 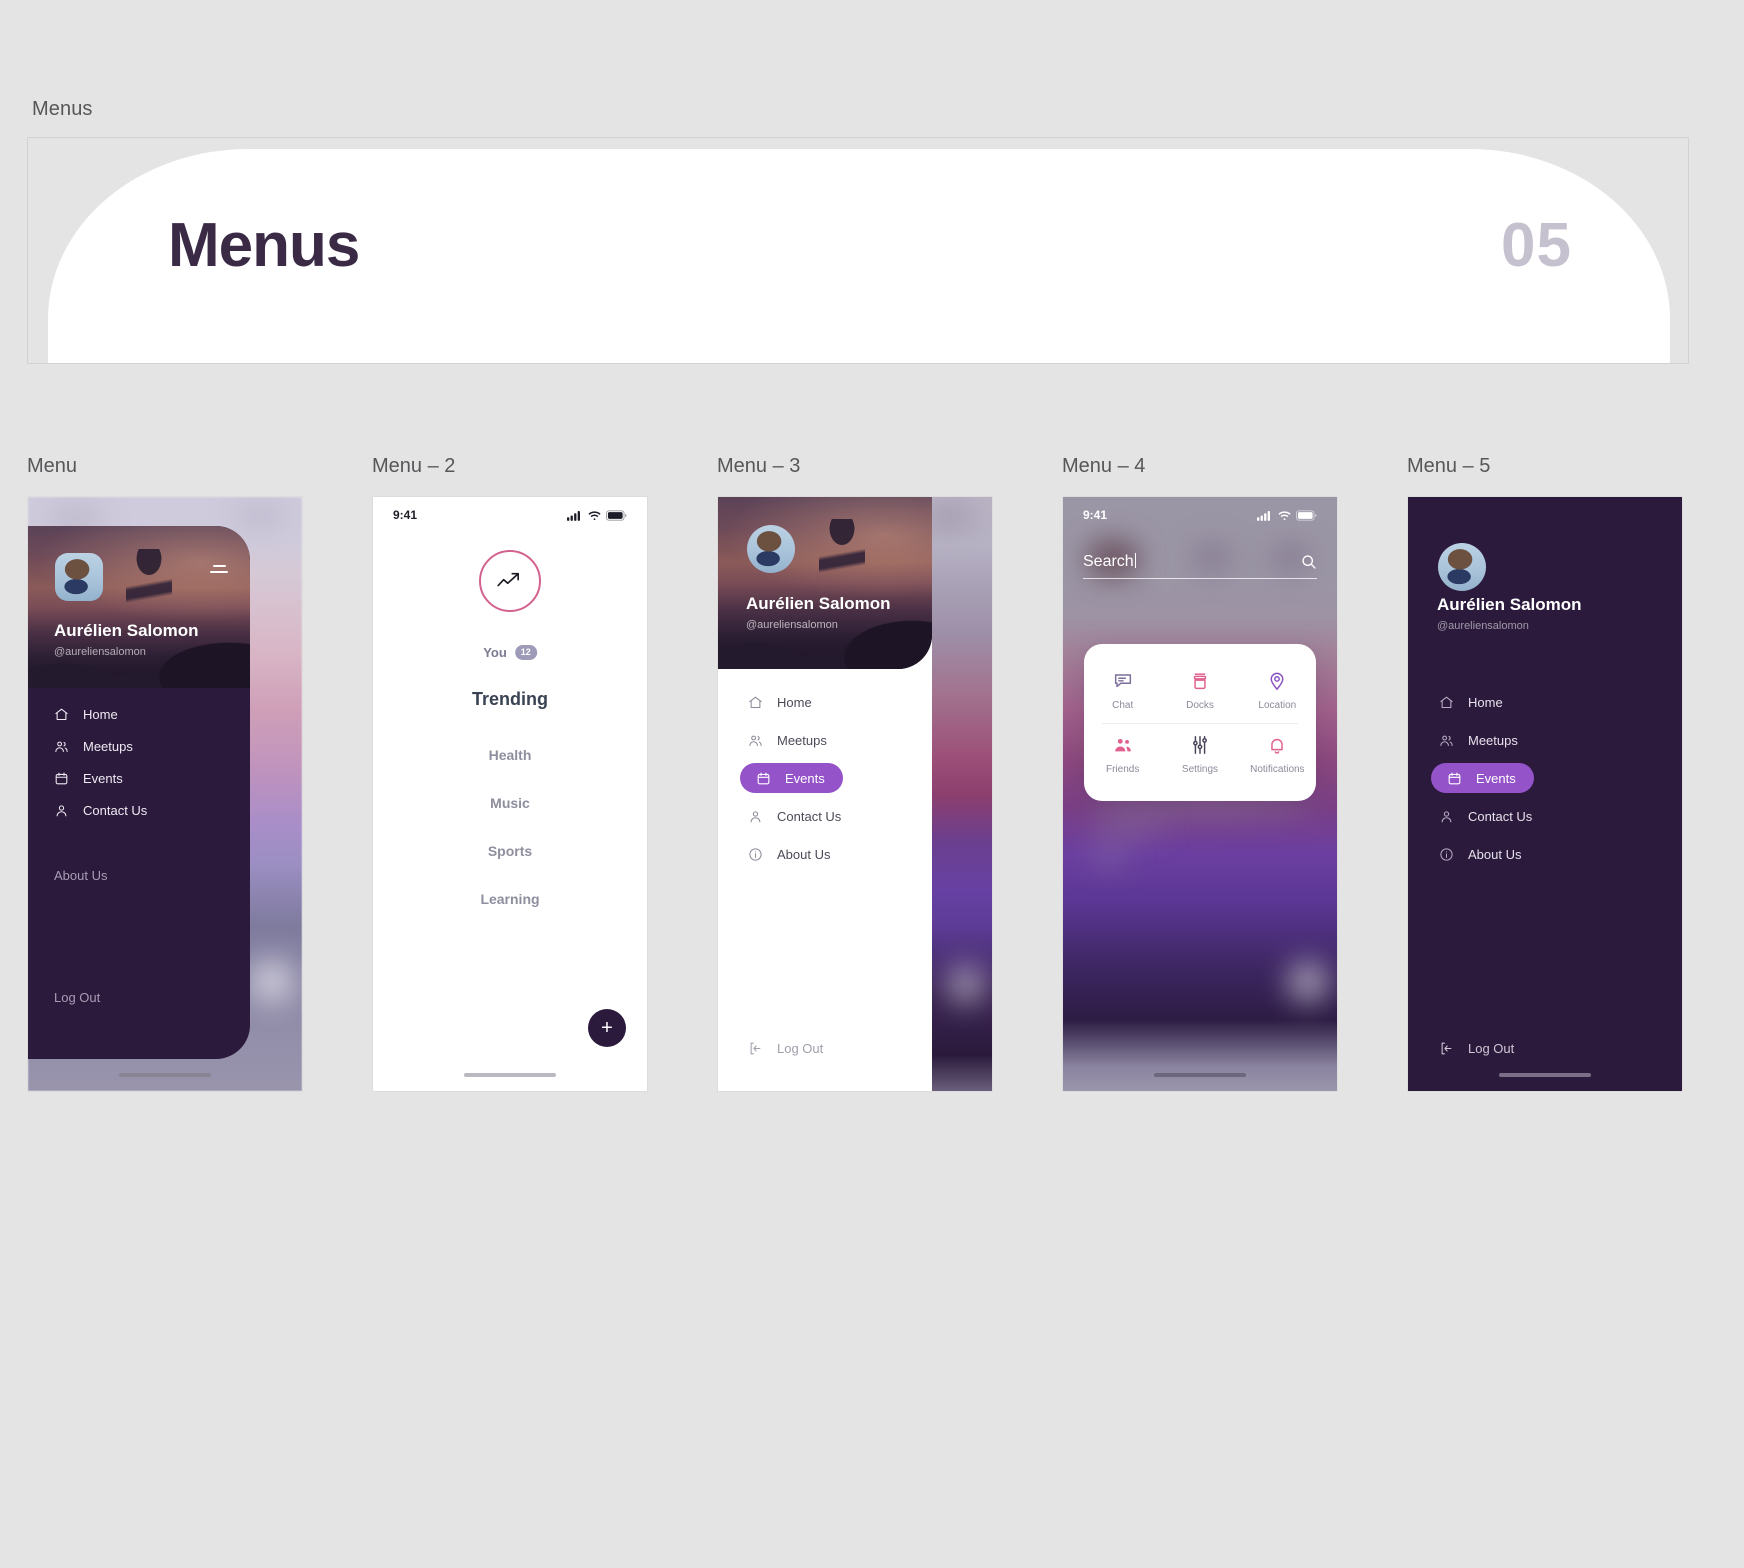 What do you see at coordinates (510, 755) in the screenshot?
I see `trending-item-health: Health` at bounding box center [510, 755].